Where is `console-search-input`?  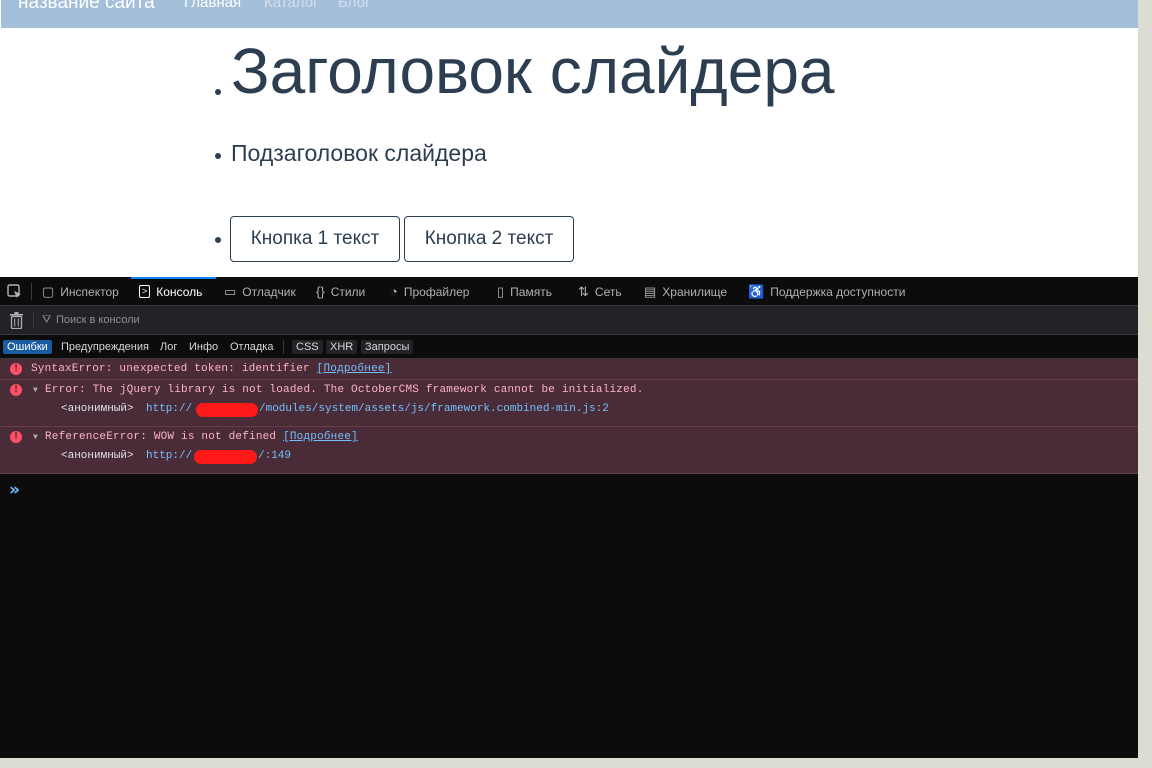
console-search-input is located at coordinates (256, 320).